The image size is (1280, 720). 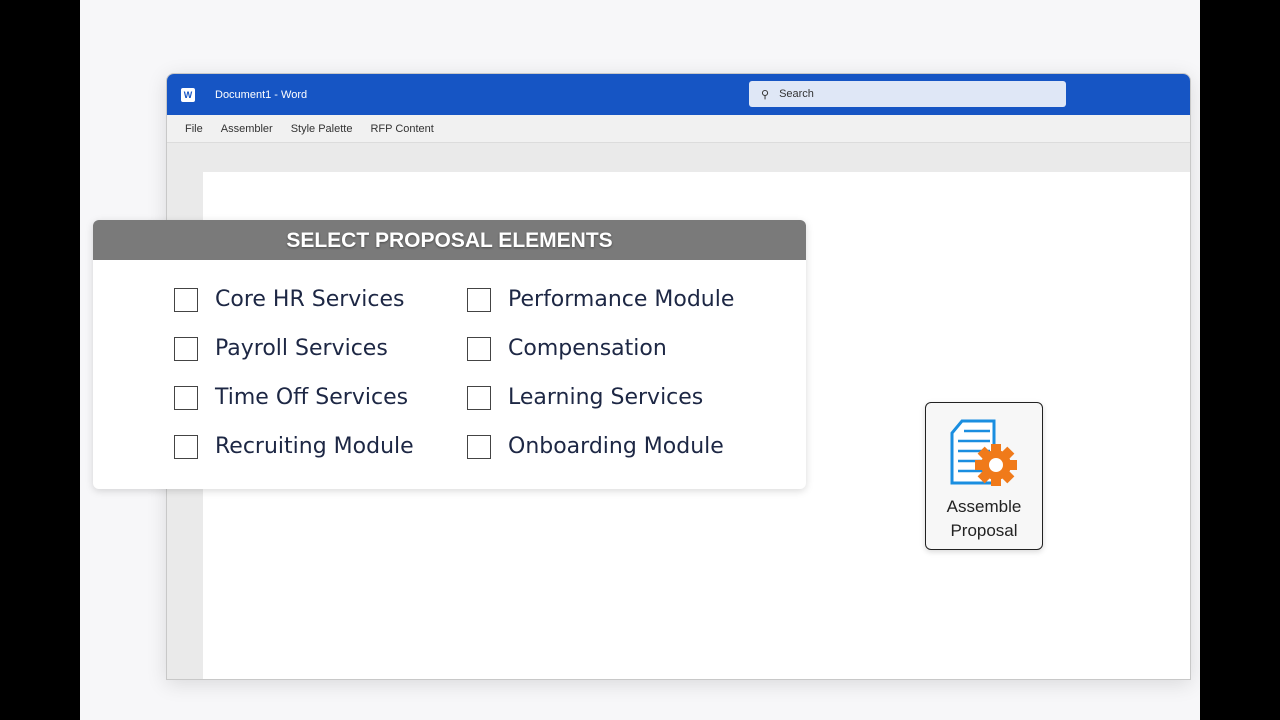 I want to click on assemble-proposal-button: Assemble Proposal, so click(x=984, y=476).